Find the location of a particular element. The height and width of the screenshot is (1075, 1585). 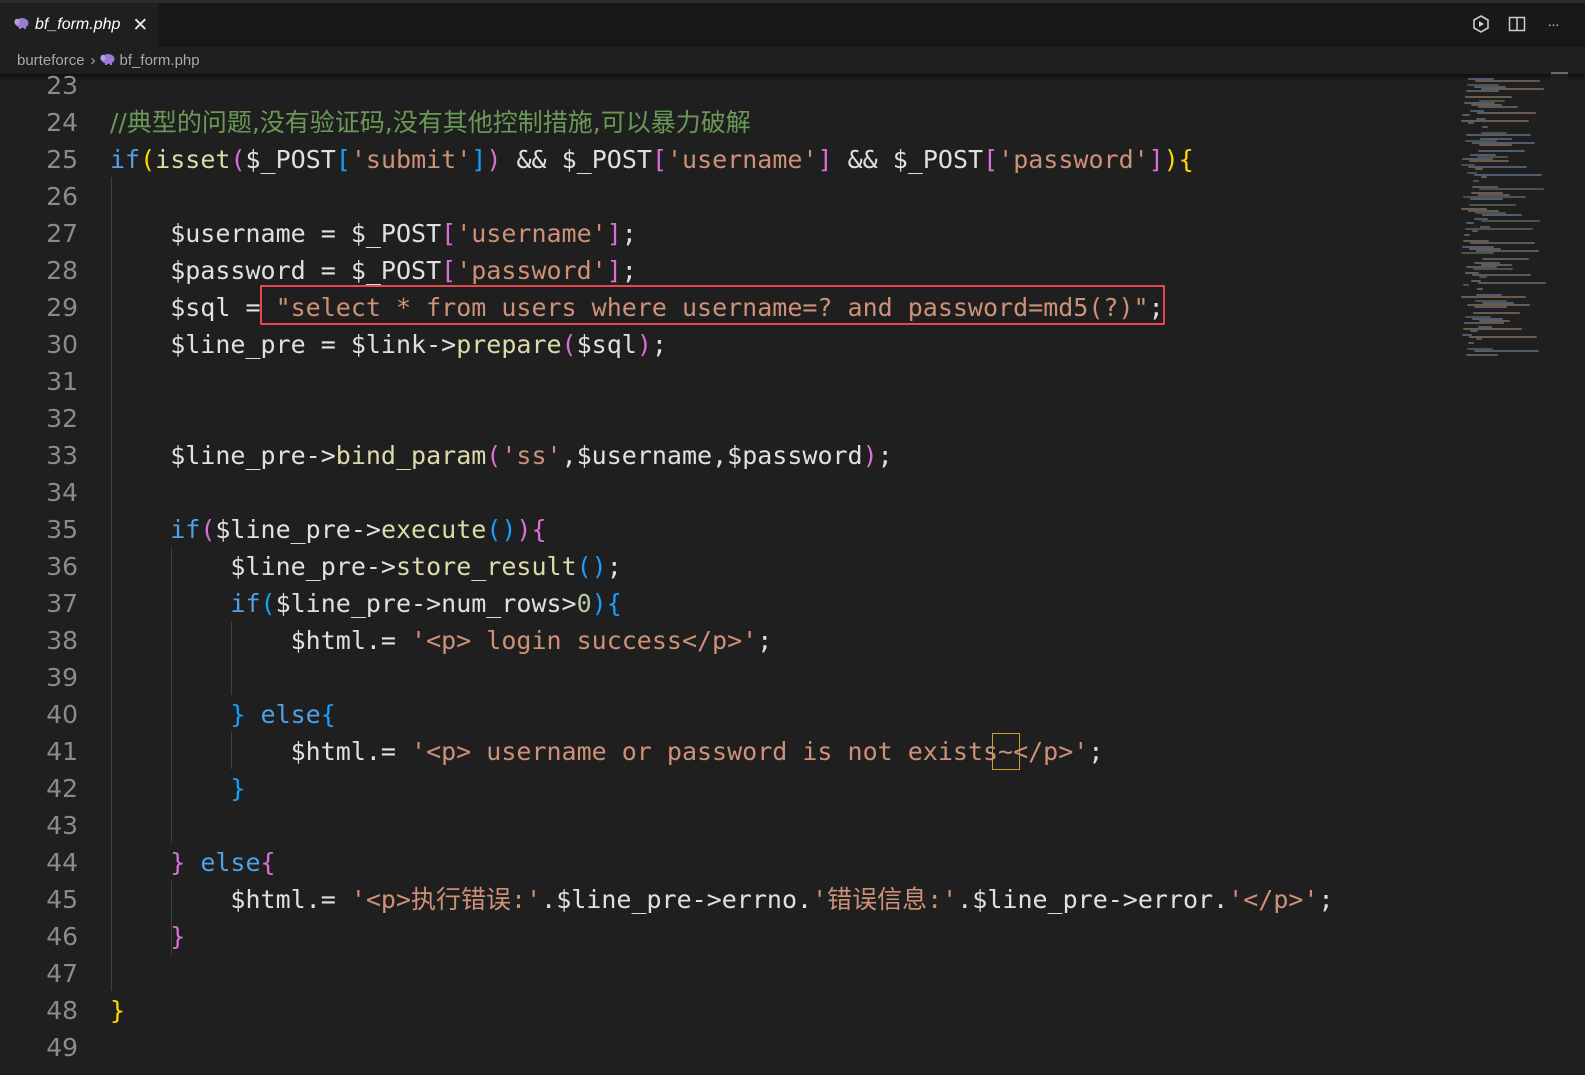

line-number: 33 is located at coordinates (62, 455).